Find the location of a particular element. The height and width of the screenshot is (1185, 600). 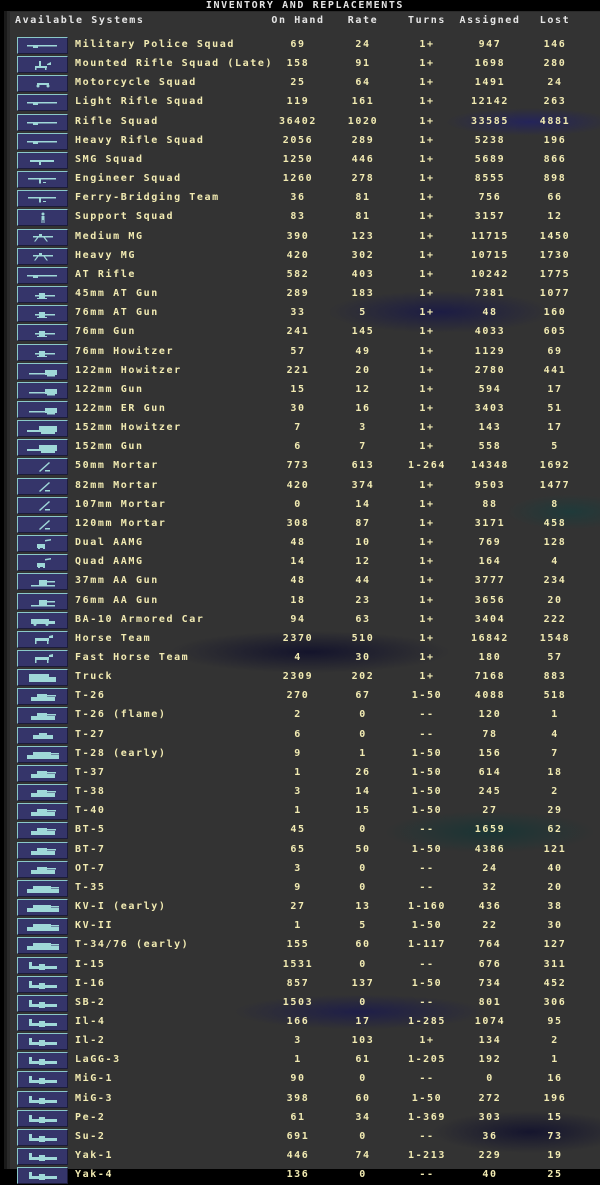

table-row: 76mm Gun 241 145 1+ 4033 605 is located at coordinates (300, 332).